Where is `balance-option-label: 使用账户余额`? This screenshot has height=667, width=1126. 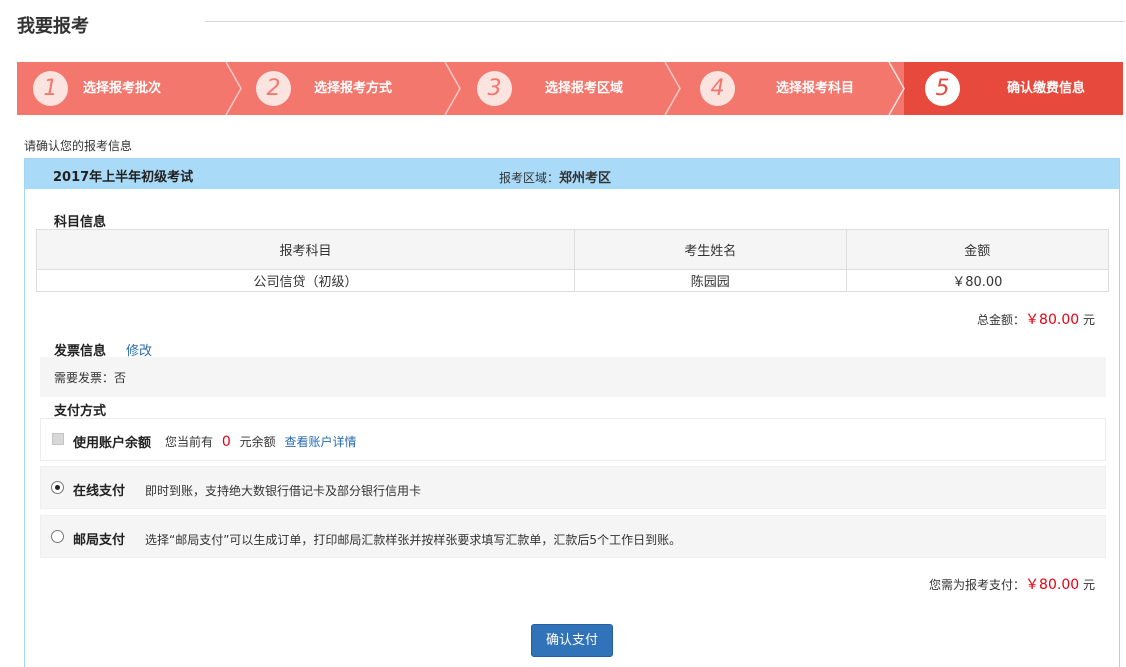 balance-option-label: 使用账户余额 is located at coordinates (112, 443).